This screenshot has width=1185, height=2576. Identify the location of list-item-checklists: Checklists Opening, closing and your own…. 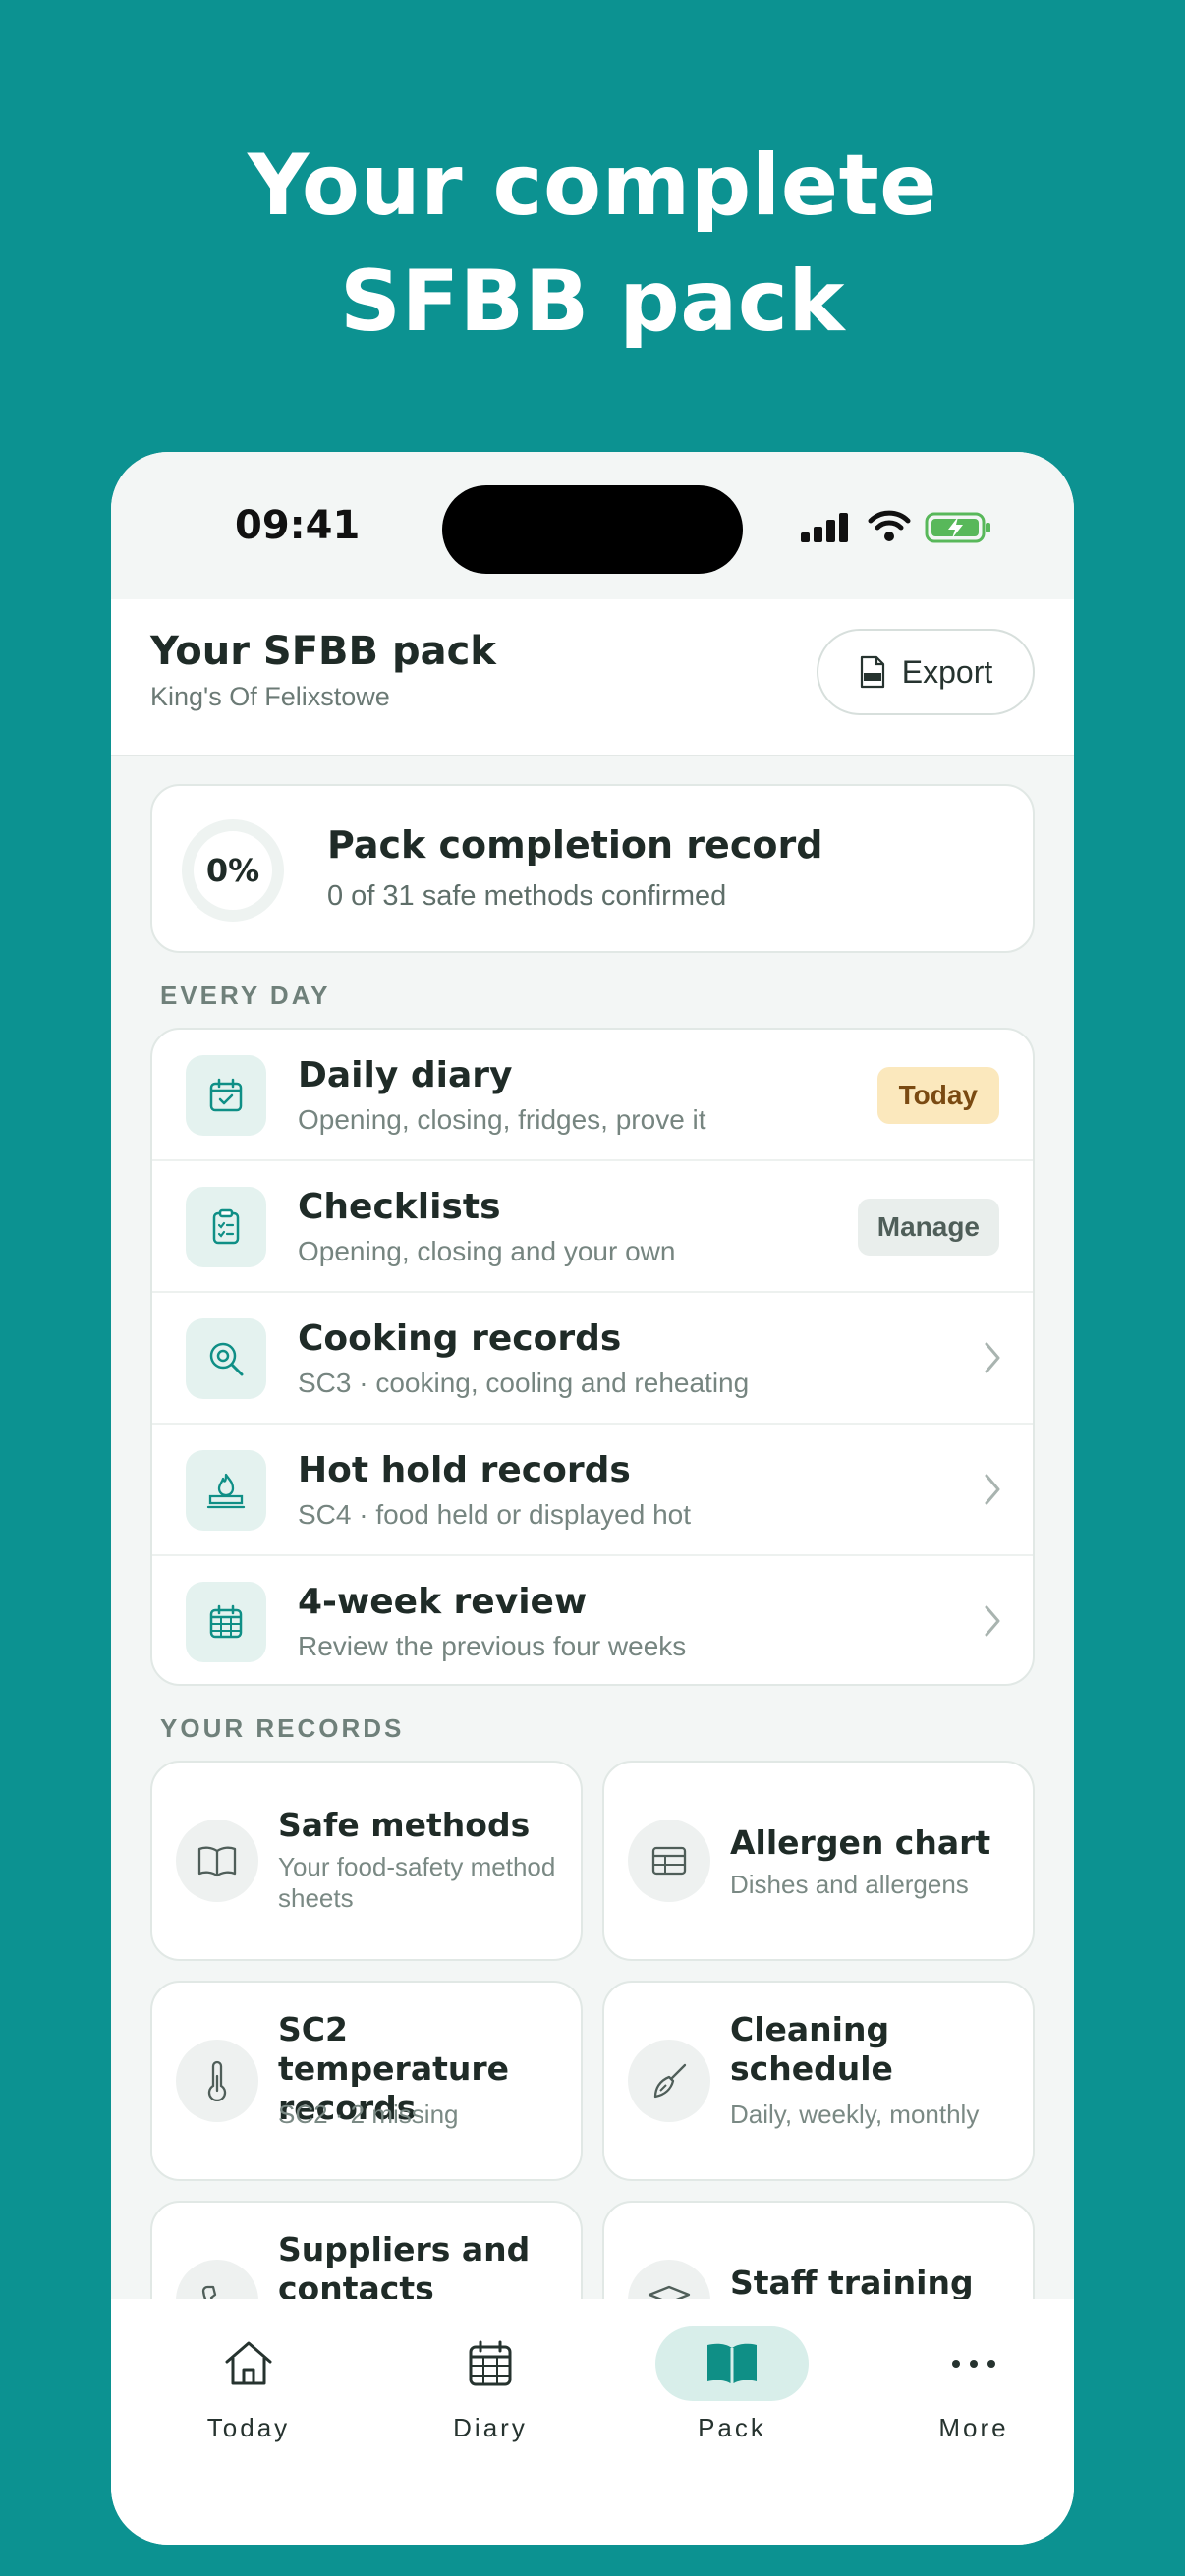
(592, 1227).